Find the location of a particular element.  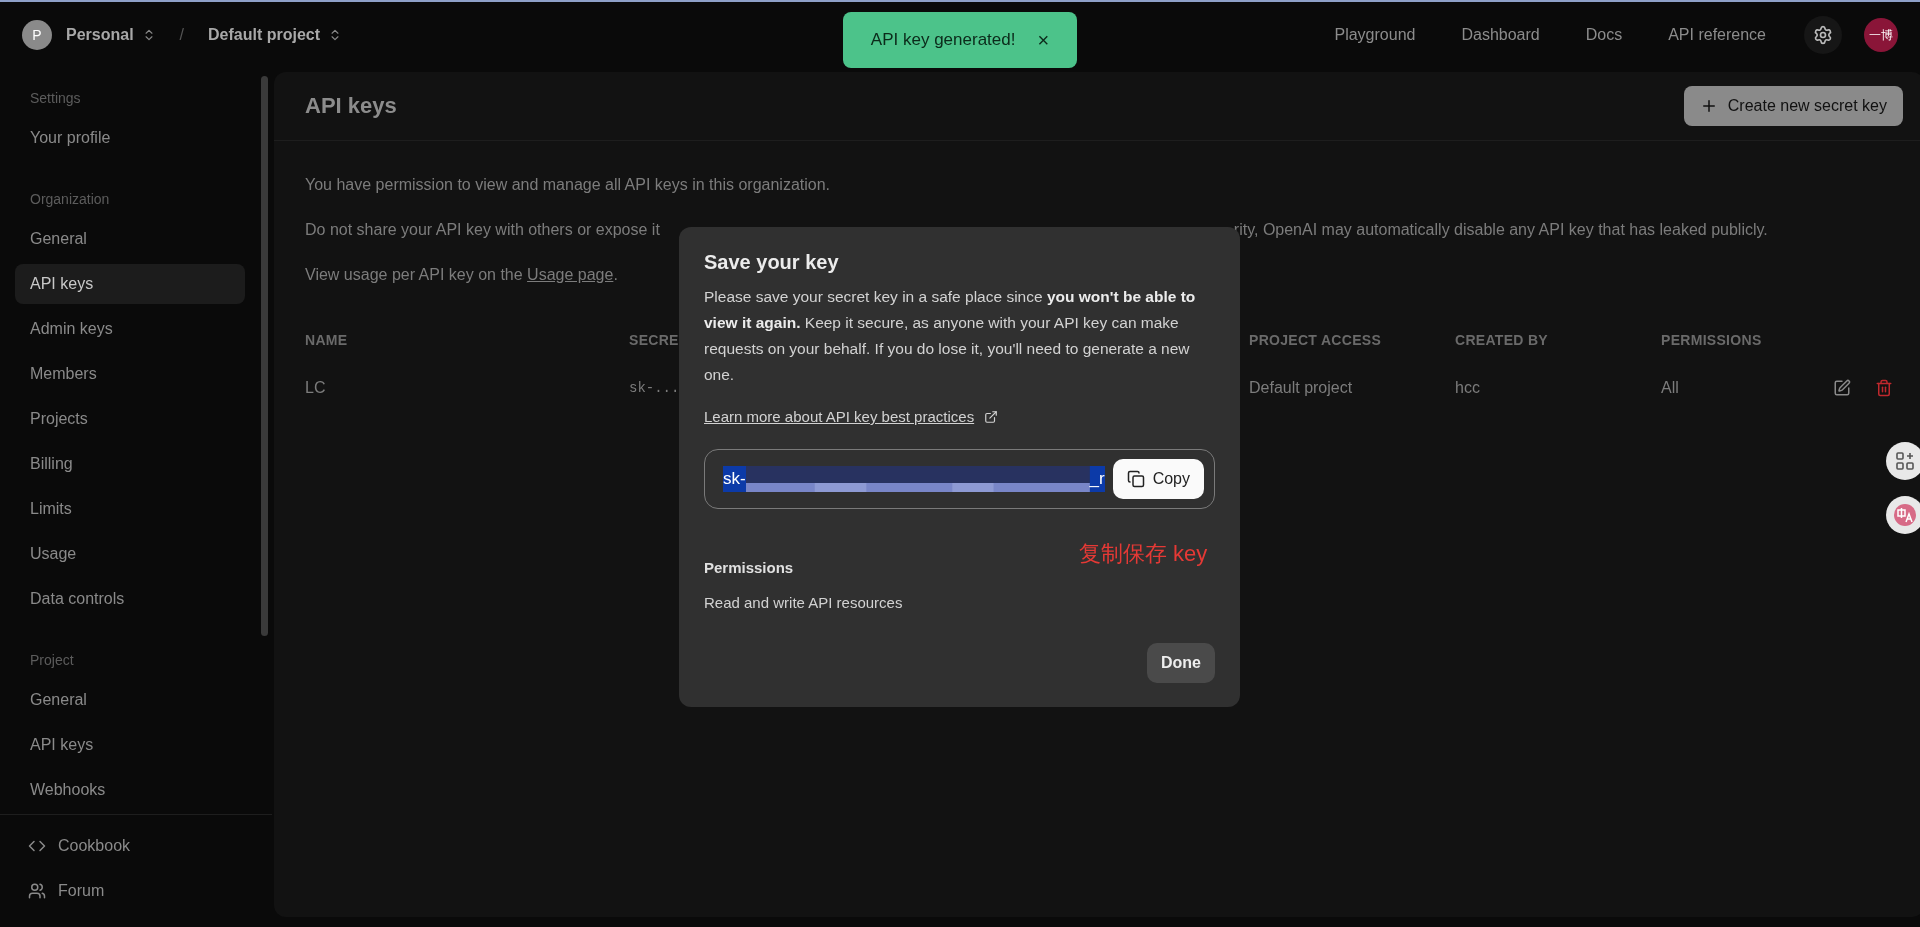

column-header: PROJECT ACCESS is located at coordinates (1315, 340).